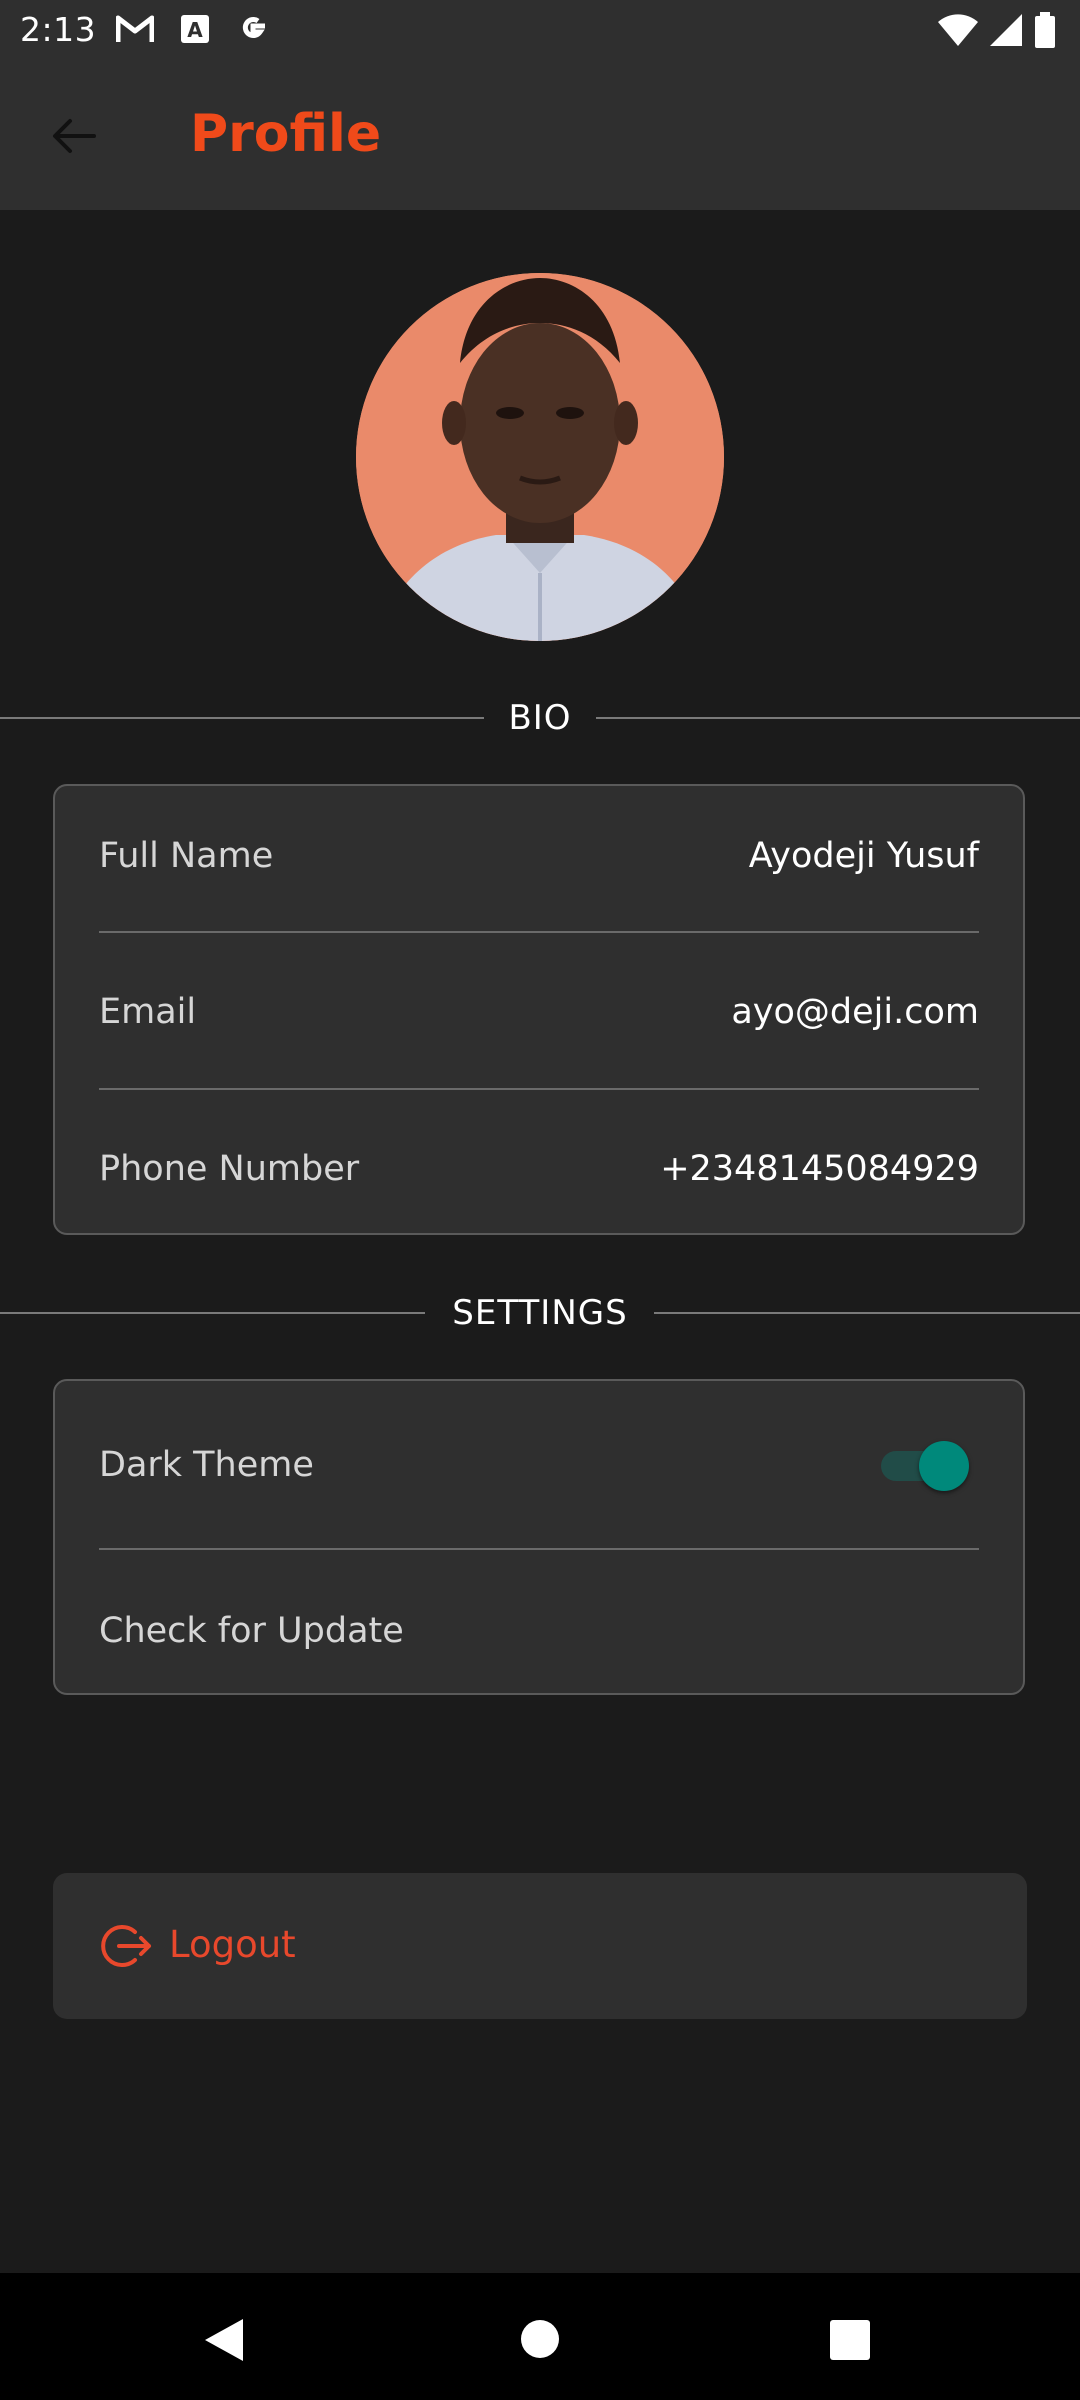 The width and height of the screenshot is (1080, 2400). What do you see at coordinates (206, 1465) in the screenshot?
I see `dark-theme-label: Dark Theme` at bounding box center [206, 1465].